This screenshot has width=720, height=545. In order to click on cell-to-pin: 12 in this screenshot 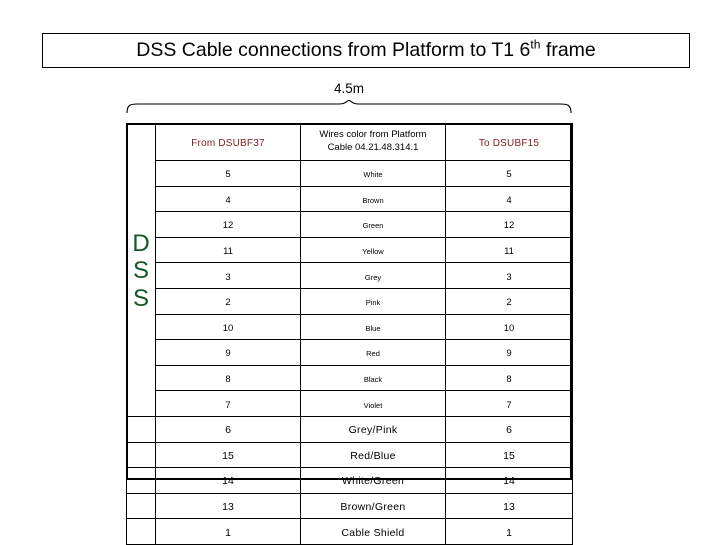, I will do `click(509, 224)`.